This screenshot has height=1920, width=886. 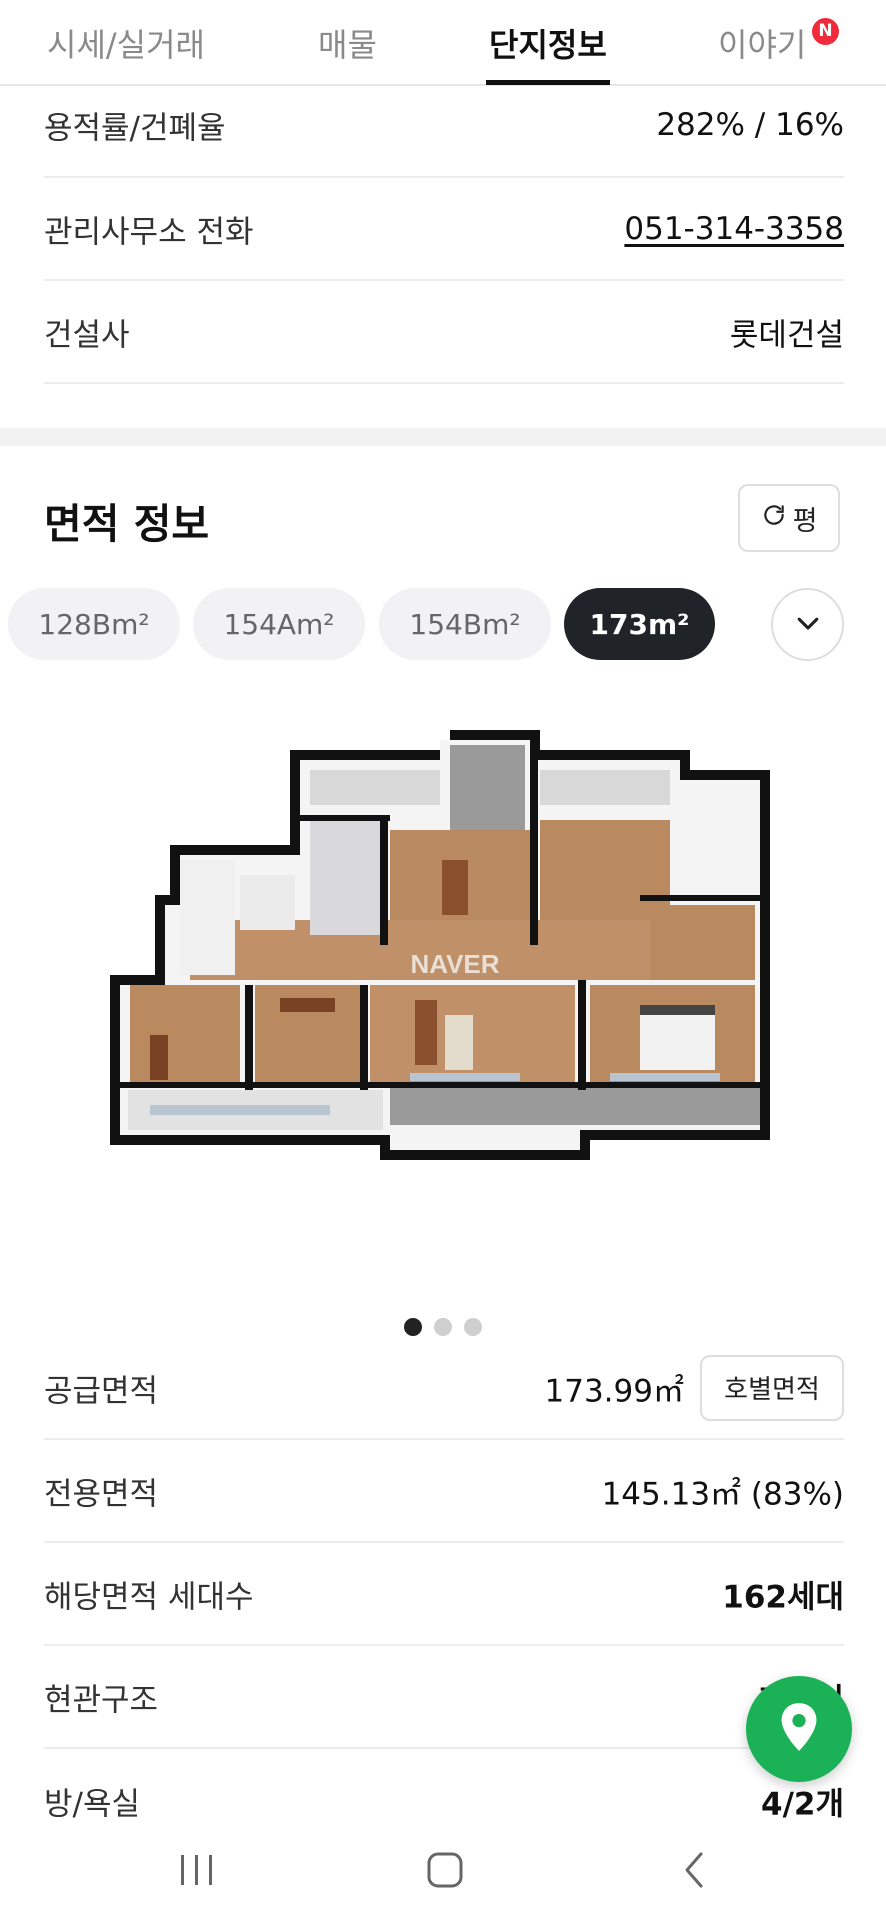 I want to click on chevron-down-icon, so click(x=808, y=625).